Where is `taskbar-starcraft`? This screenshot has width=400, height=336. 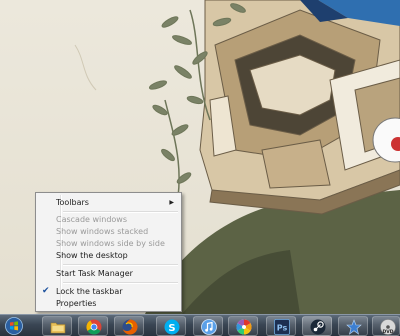 taskbar-starcraft is located at coordinates (353, 326).